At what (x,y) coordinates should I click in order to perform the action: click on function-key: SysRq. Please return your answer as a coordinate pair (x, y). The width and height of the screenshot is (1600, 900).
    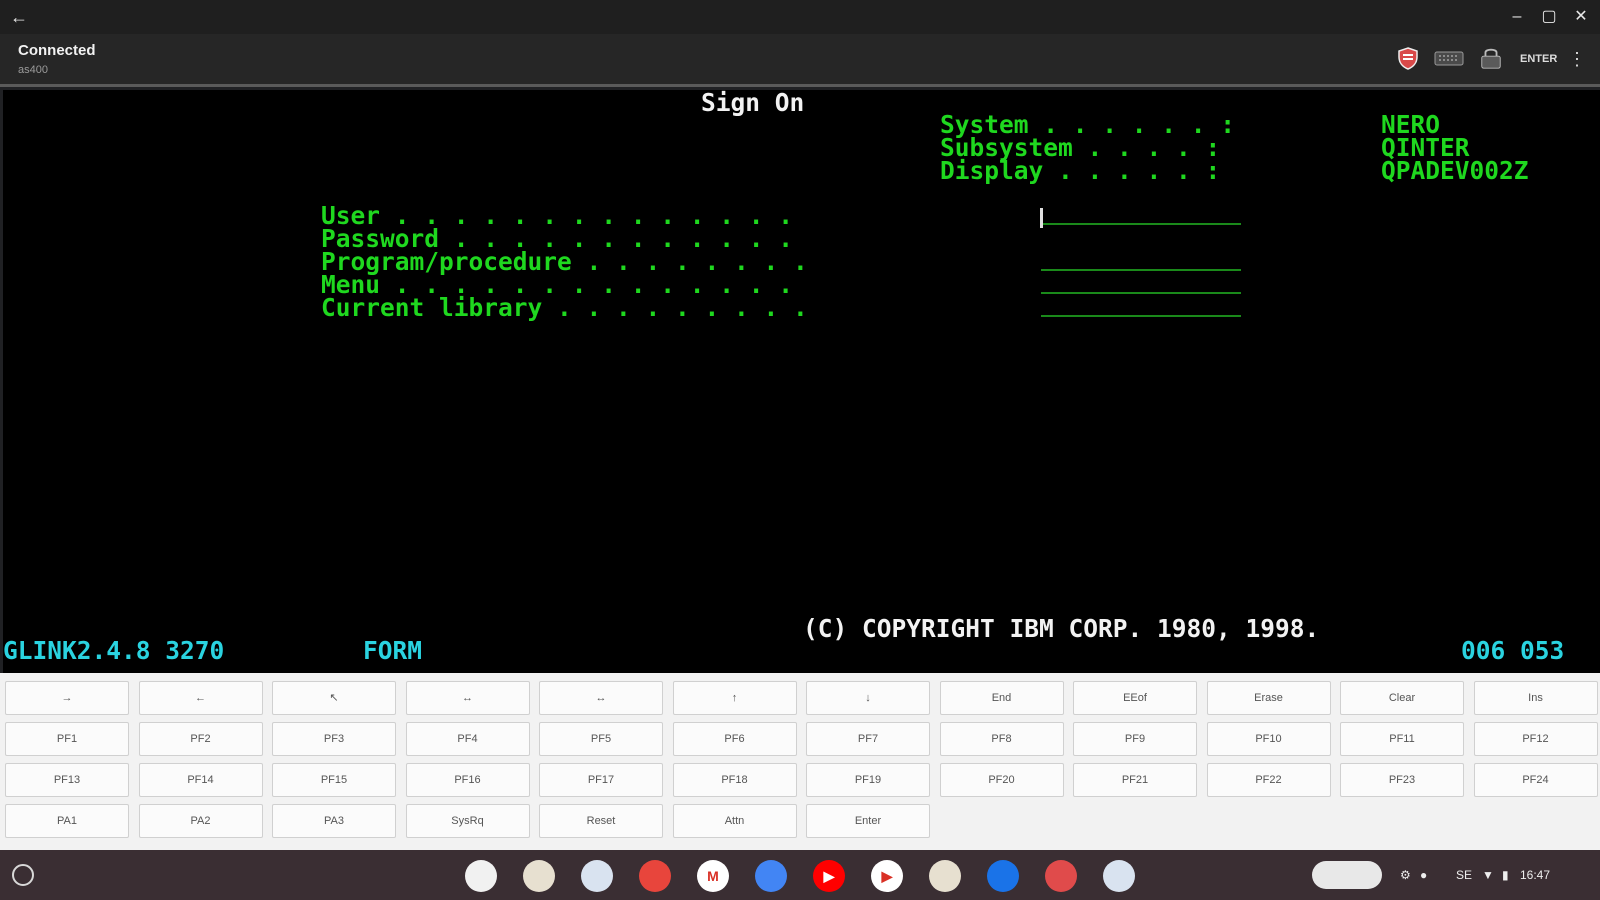
    Looking at the image, I should click on (467, 821).